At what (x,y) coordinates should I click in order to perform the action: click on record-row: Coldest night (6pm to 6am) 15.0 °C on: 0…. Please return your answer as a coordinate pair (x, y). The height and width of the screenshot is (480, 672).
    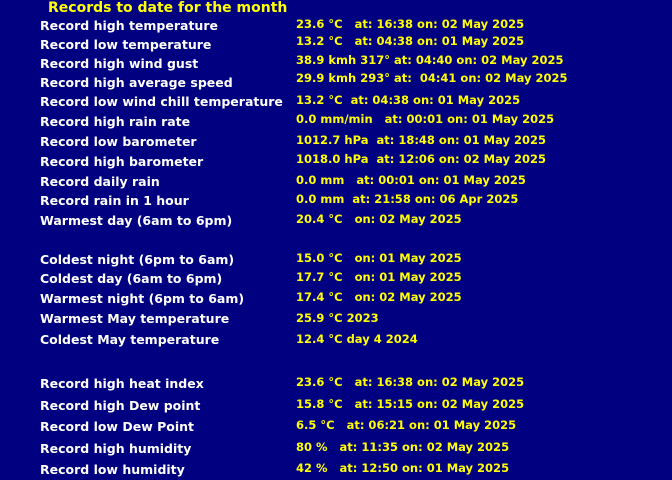
    Looking at the image, I should click on (336, 260).